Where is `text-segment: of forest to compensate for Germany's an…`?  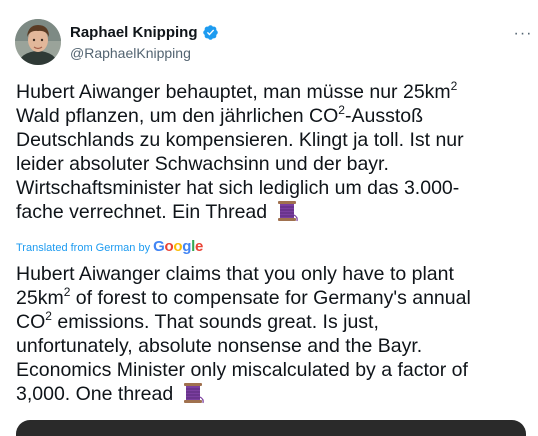 text-segment: of forest to compensate for Germany's an… is located at coordinates (270, 298).